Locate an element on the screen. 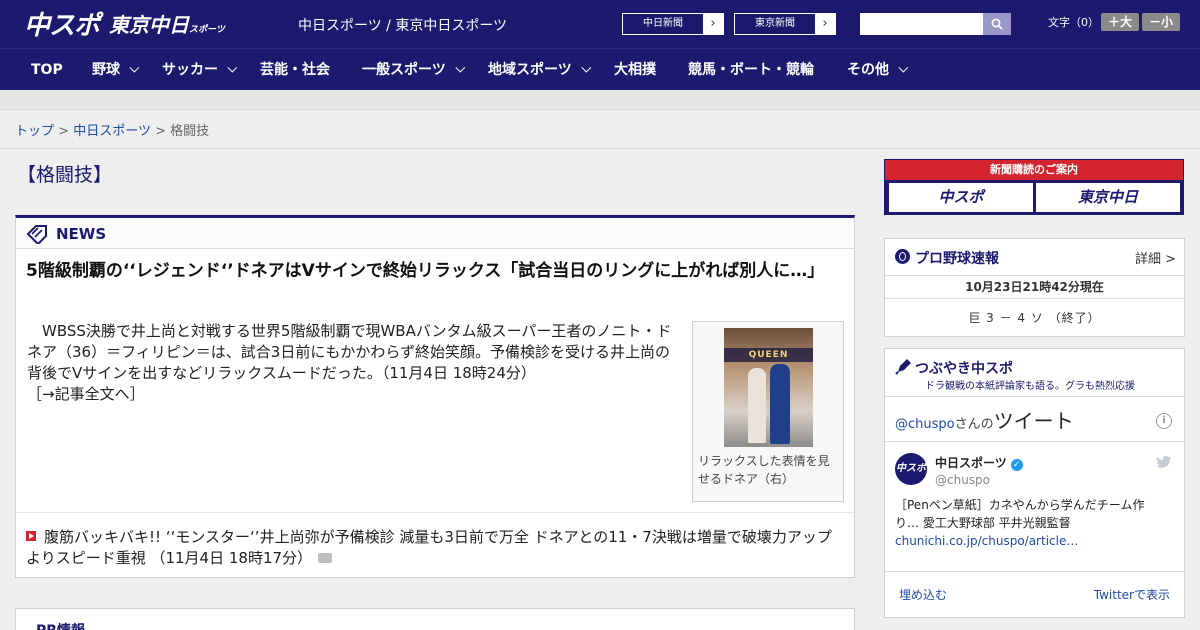 Image resolution: width=1200 pixels, height=630 pixels. breadcrumb-chunichi-sports: 中日スポーツ is located at coordinates (112, 131).